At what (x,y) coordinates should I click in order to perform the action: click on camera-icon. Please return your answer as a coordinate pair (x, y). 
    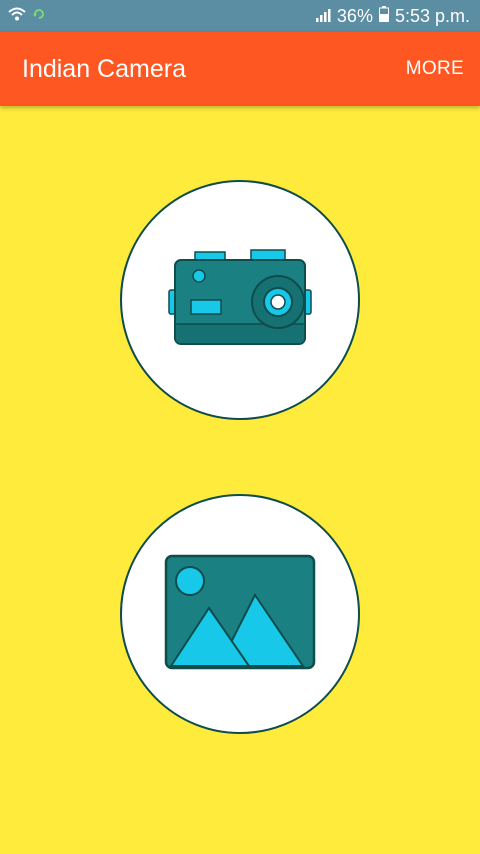
    Looking at the image, I should click on (240, 300).